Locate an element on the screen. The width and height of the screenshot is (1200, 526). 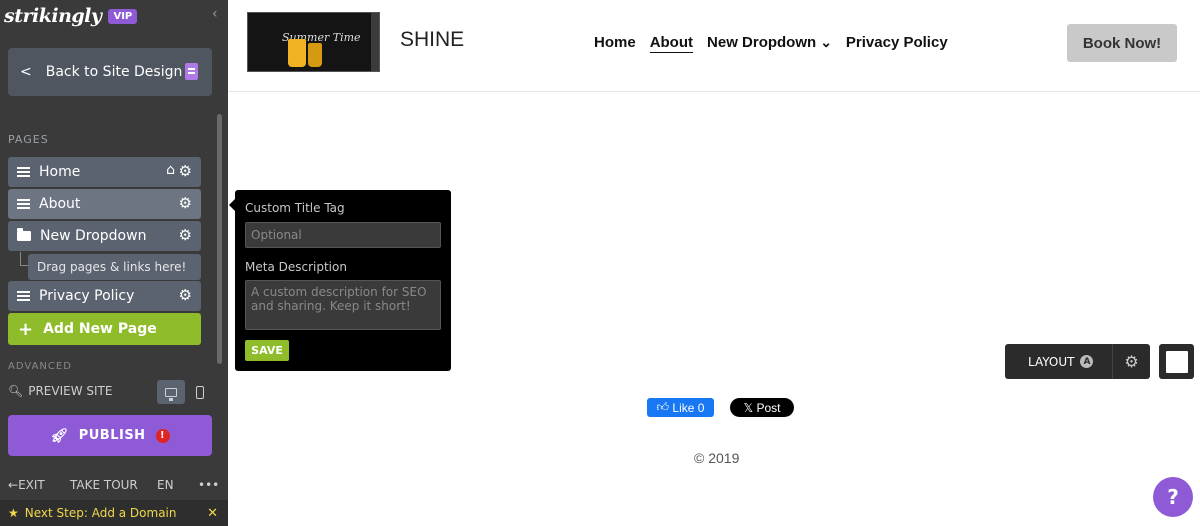
mobile-preview-button is located at coordinates (200, 392).